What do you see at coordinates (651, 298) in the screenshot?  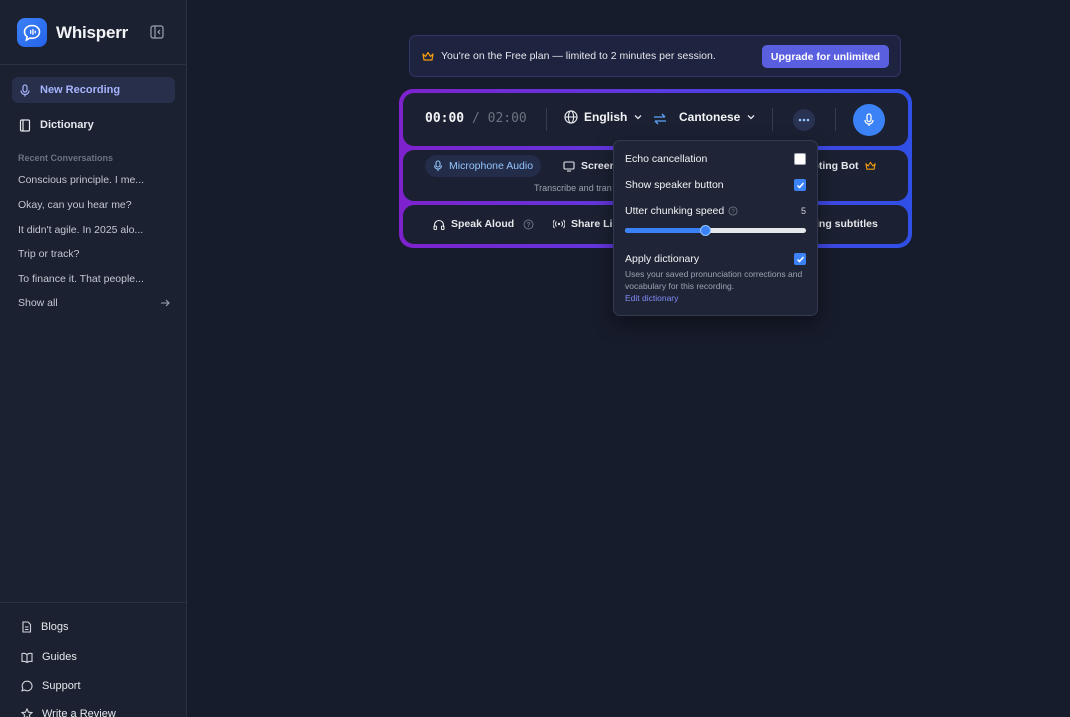 I see `edit-dictionary-link: Edit dictionary` at bounding box center [651, 298].